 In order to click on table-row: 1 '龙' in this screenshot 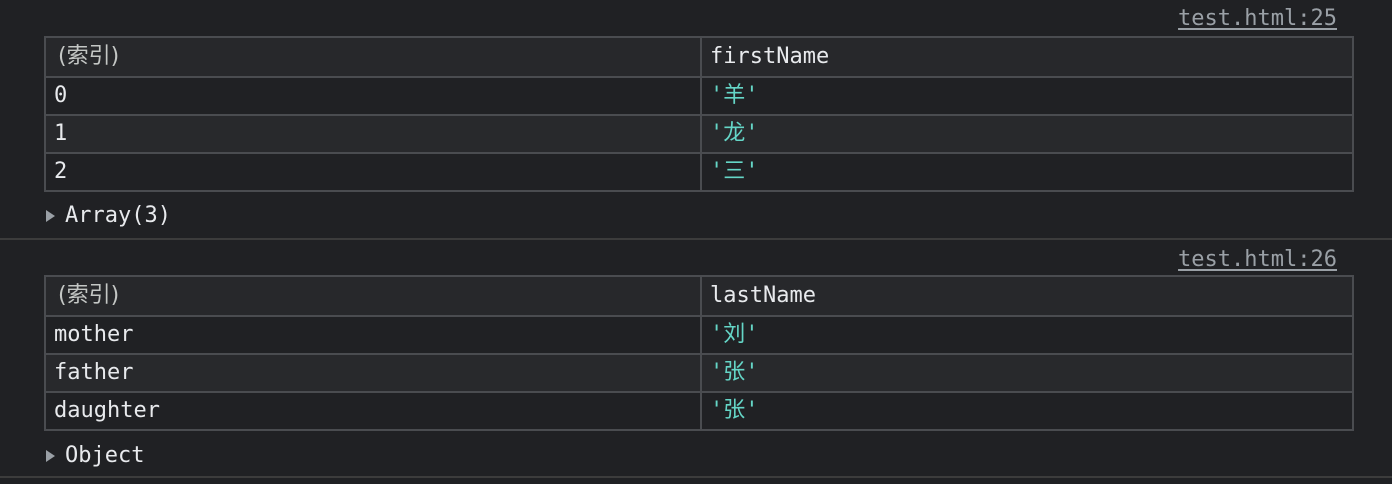, I will do `click(699, 134)`.